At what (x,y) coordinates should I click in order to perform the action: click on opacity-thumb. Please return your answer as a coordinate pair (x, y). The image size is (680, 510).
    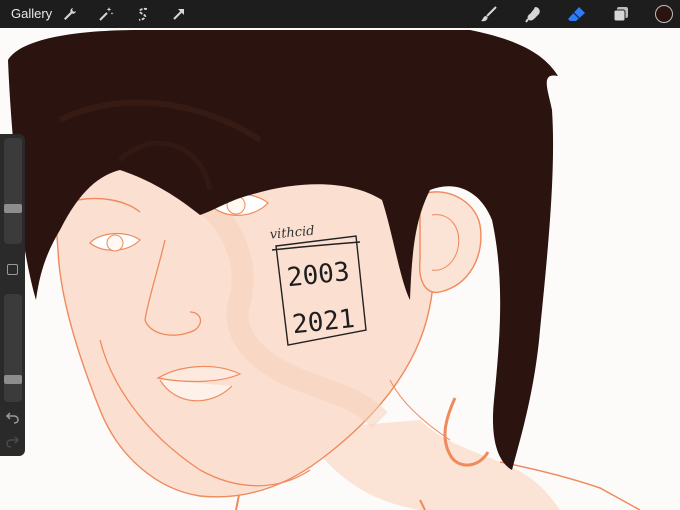
    Looking at the image, I should click on (13, 379).